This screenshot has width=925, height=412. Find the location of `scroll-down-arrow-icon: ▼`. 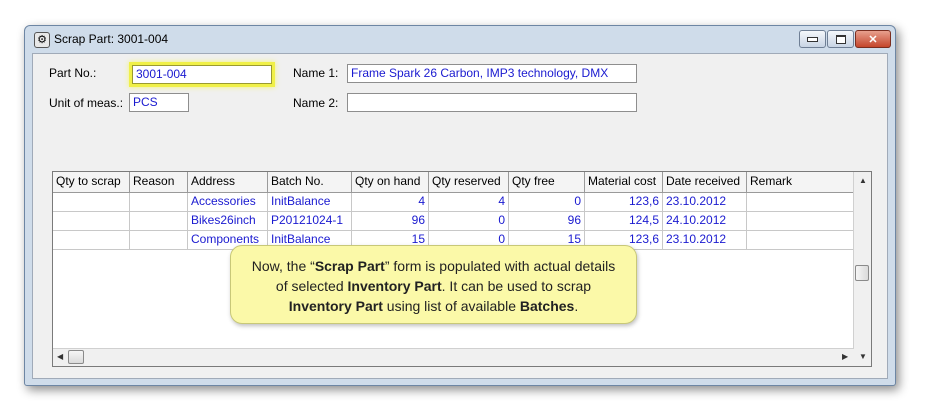

scroll-down-arrow-icon: ▼ is located at coordinates (863, 356).